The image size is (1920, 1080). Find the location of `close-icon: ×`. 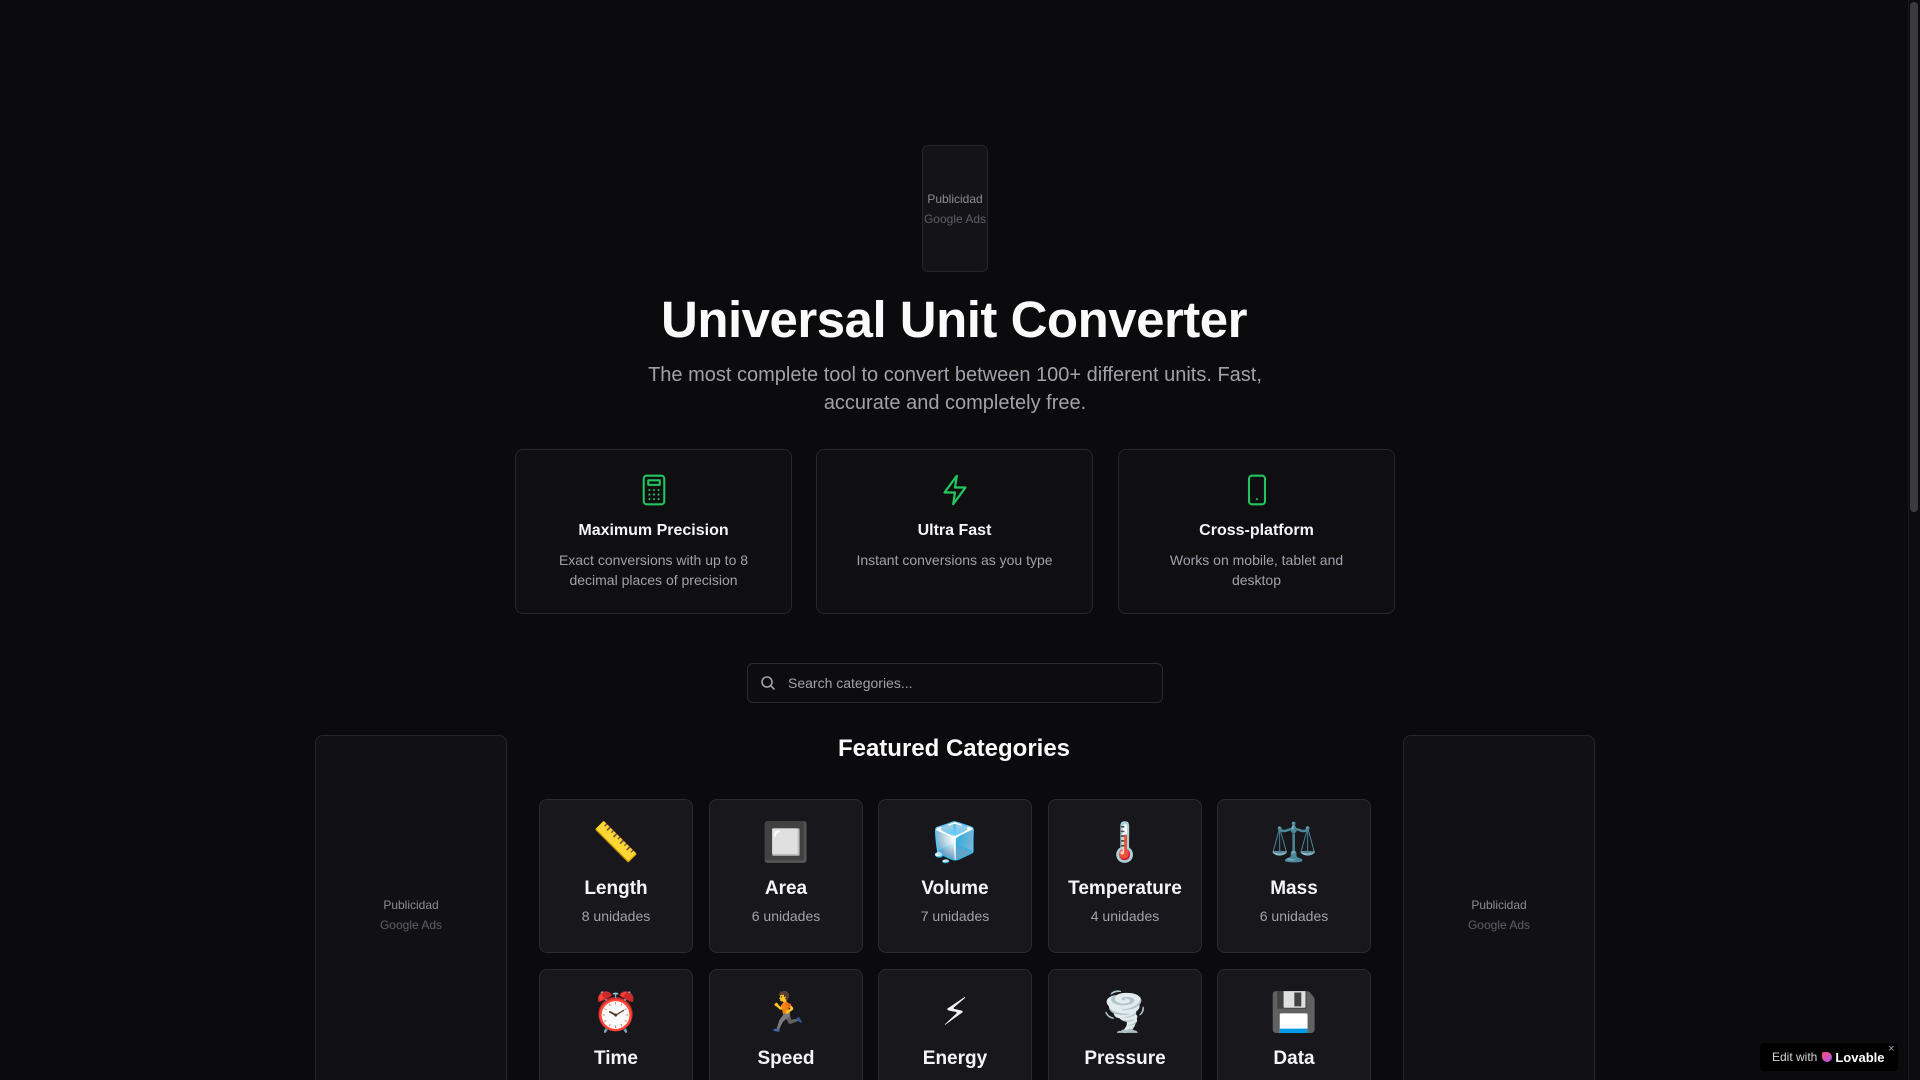

close-icon: × is located at coordinates (1891, 1049).